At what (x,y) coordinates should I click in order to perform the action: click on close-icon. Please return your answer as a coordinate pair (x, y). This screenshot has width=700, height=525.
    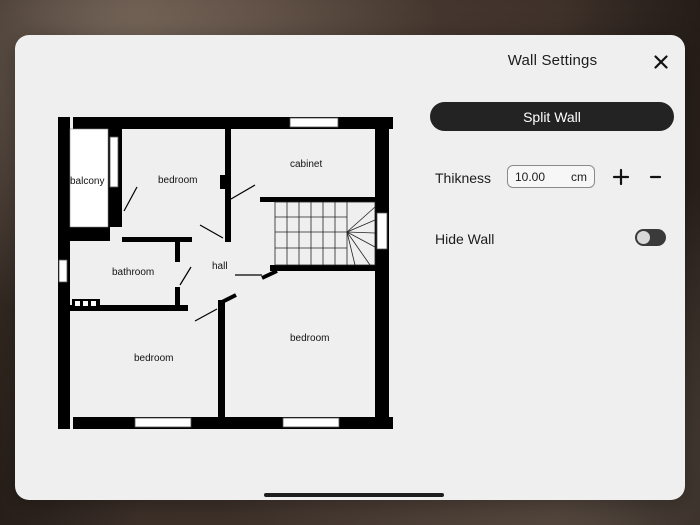
    Looking at the image, I should click on (661, 62).